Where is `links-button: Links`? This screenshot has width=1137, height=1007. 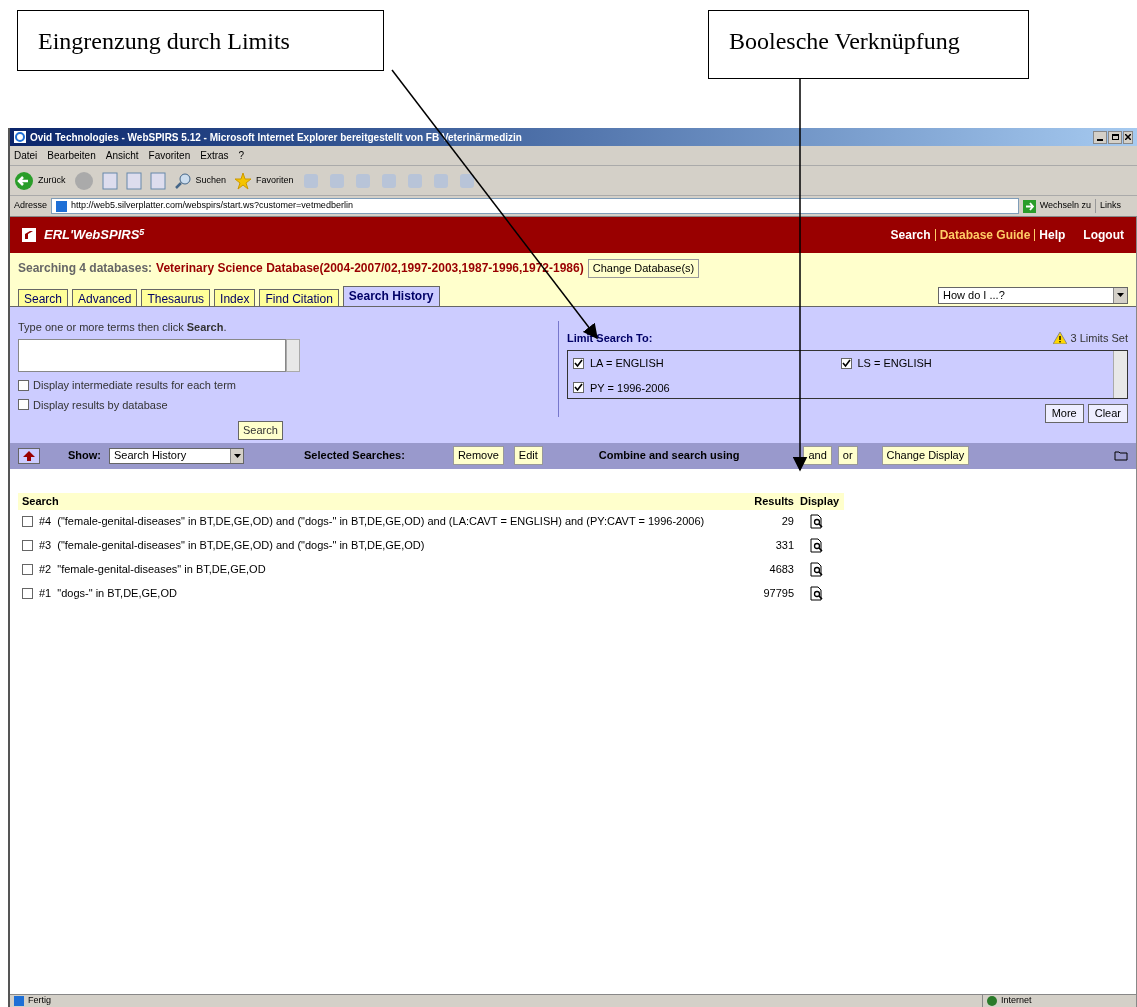 links-button: Links is located at coordinates (1108, 206).